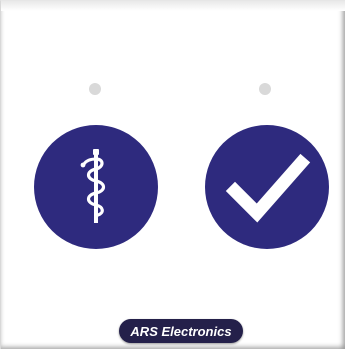 The width and height of the screenshot is (345, 349). I want to click on checkmark-icon, so click(268, 188).